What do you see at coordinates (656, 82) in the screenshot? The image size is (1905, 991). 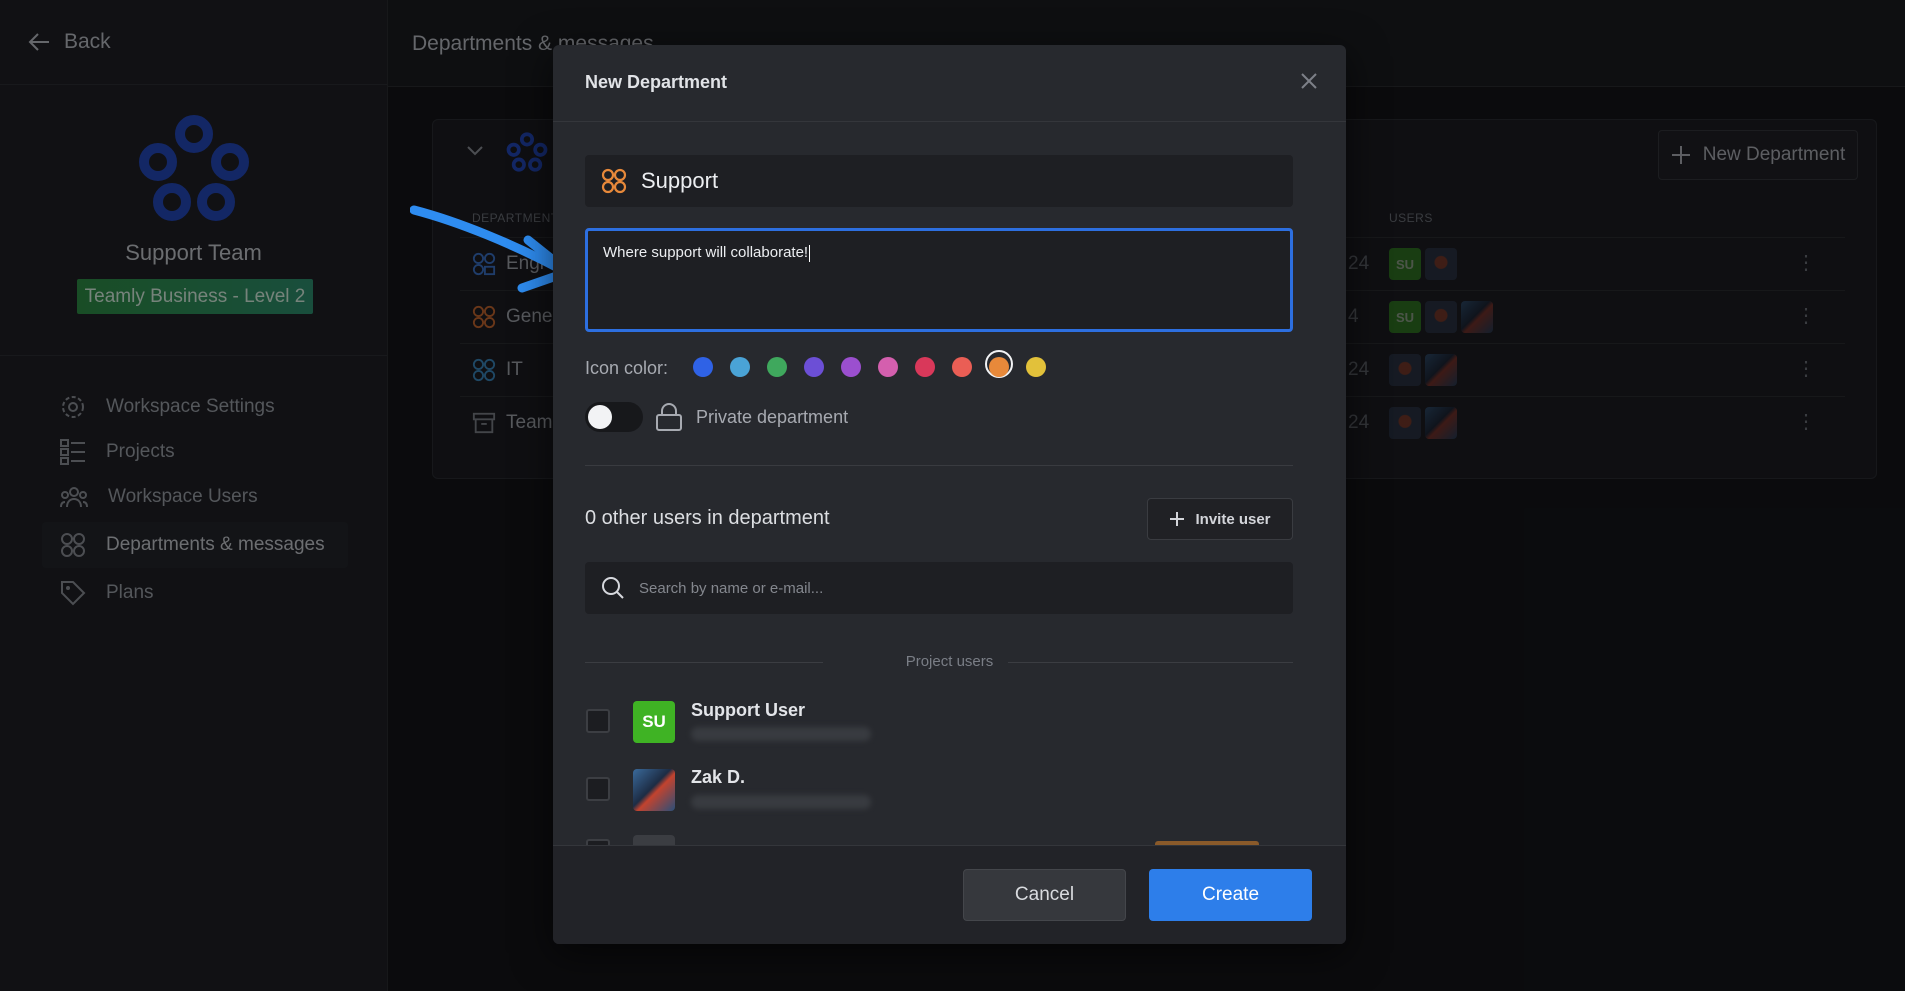 I see `dialog-title: New Department` at bounding box center [656, 82].